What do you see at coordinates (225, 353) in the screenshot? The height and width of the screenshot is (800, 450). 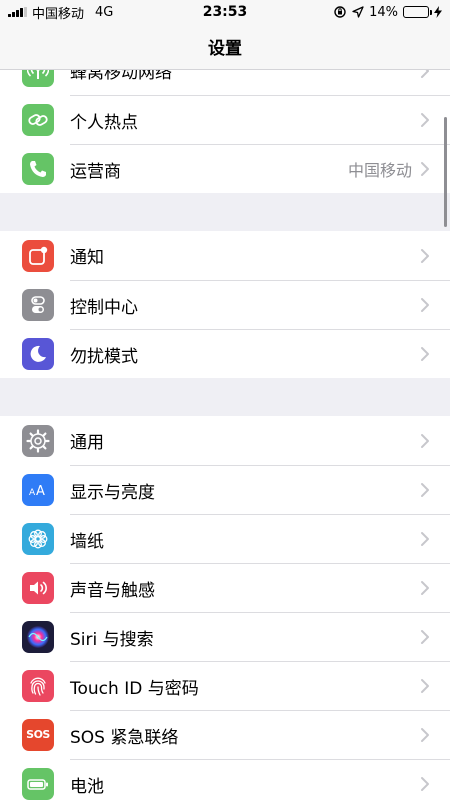 I see `settings-row-moon: 勿扰模式` at bounding box center [225, 353].